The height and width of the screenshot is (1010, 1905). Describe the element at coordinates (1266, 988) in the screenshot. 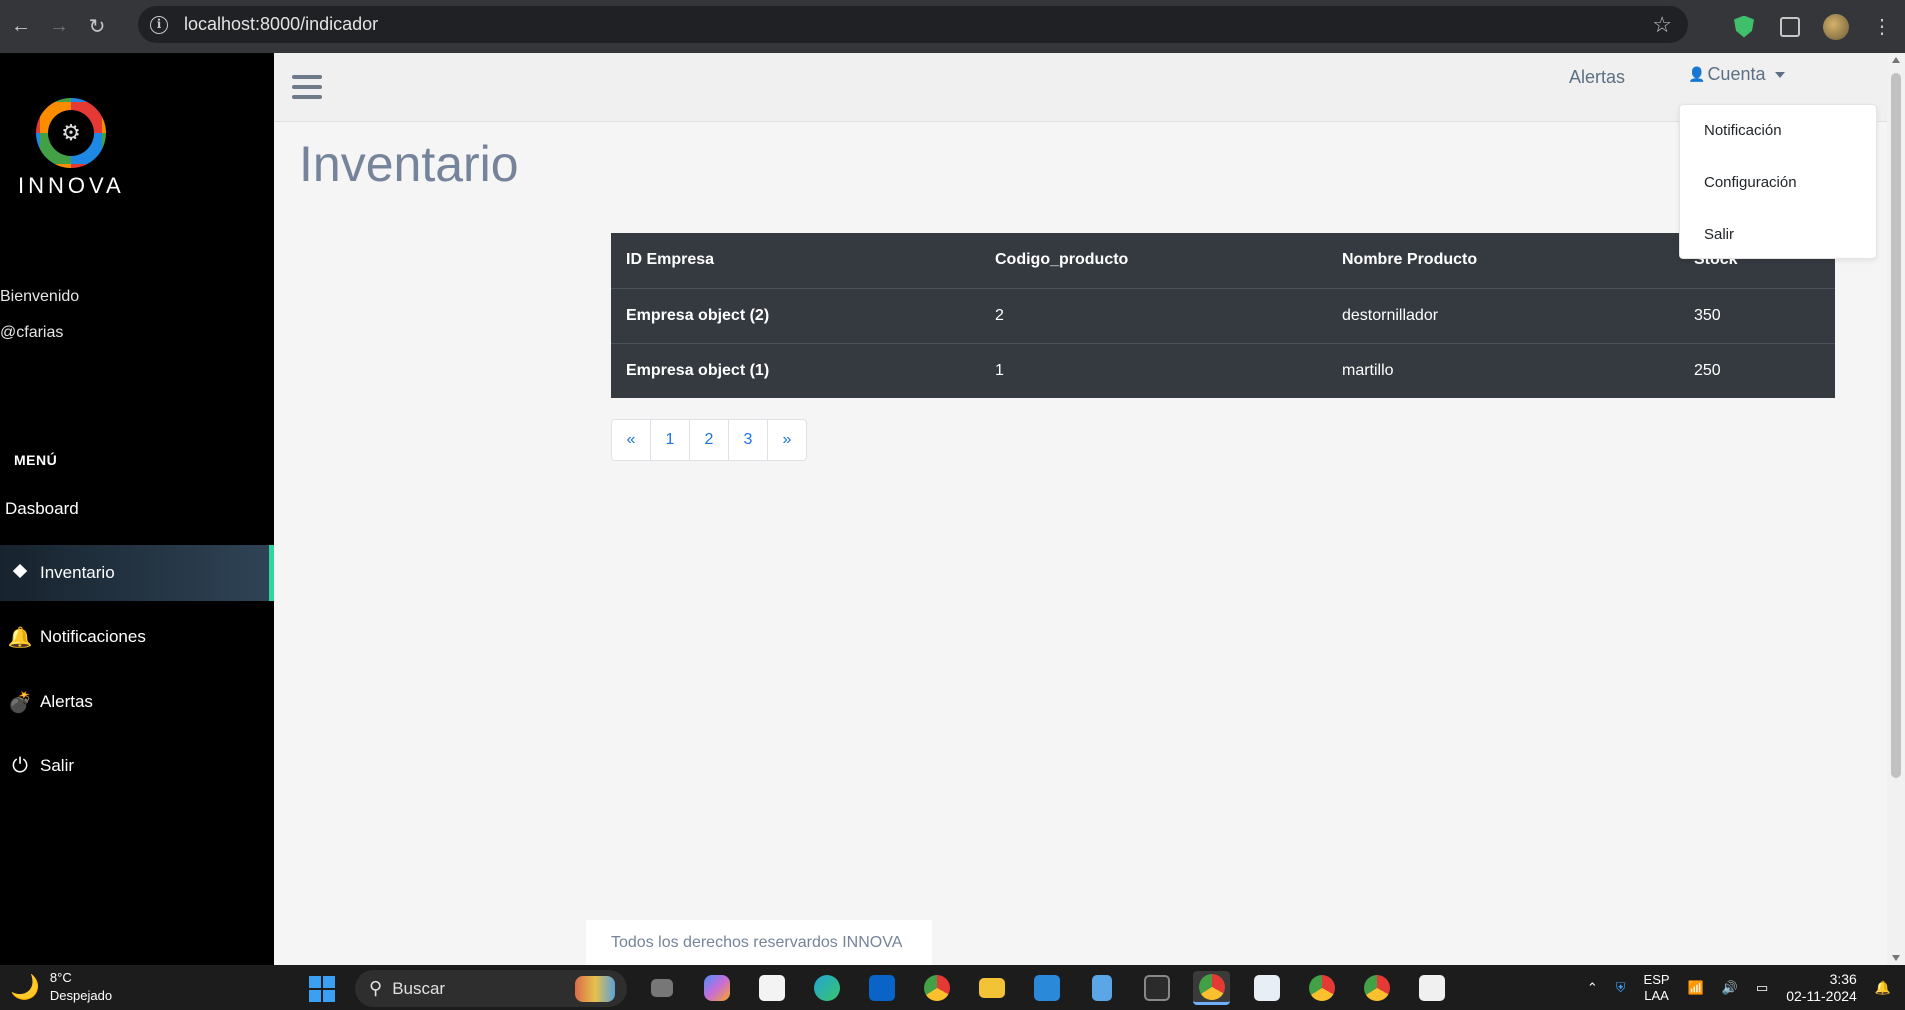

I see `media-app-icon` at that location.